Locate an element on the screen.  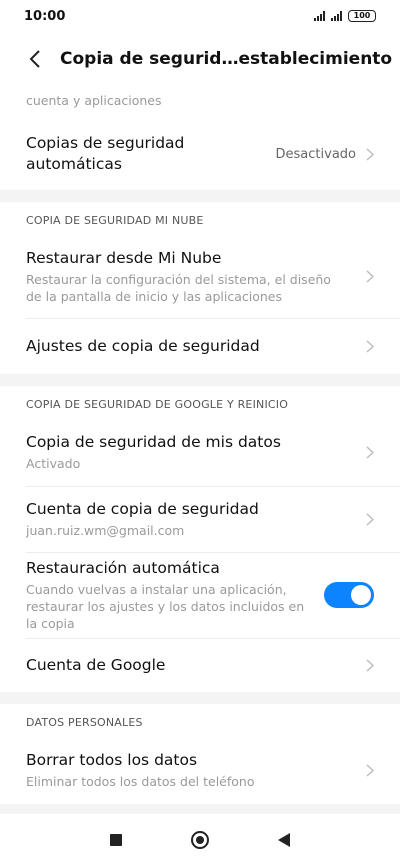
backup-settings-row: Ajustes de copia de seguridad is located at coordinates (200, 346).